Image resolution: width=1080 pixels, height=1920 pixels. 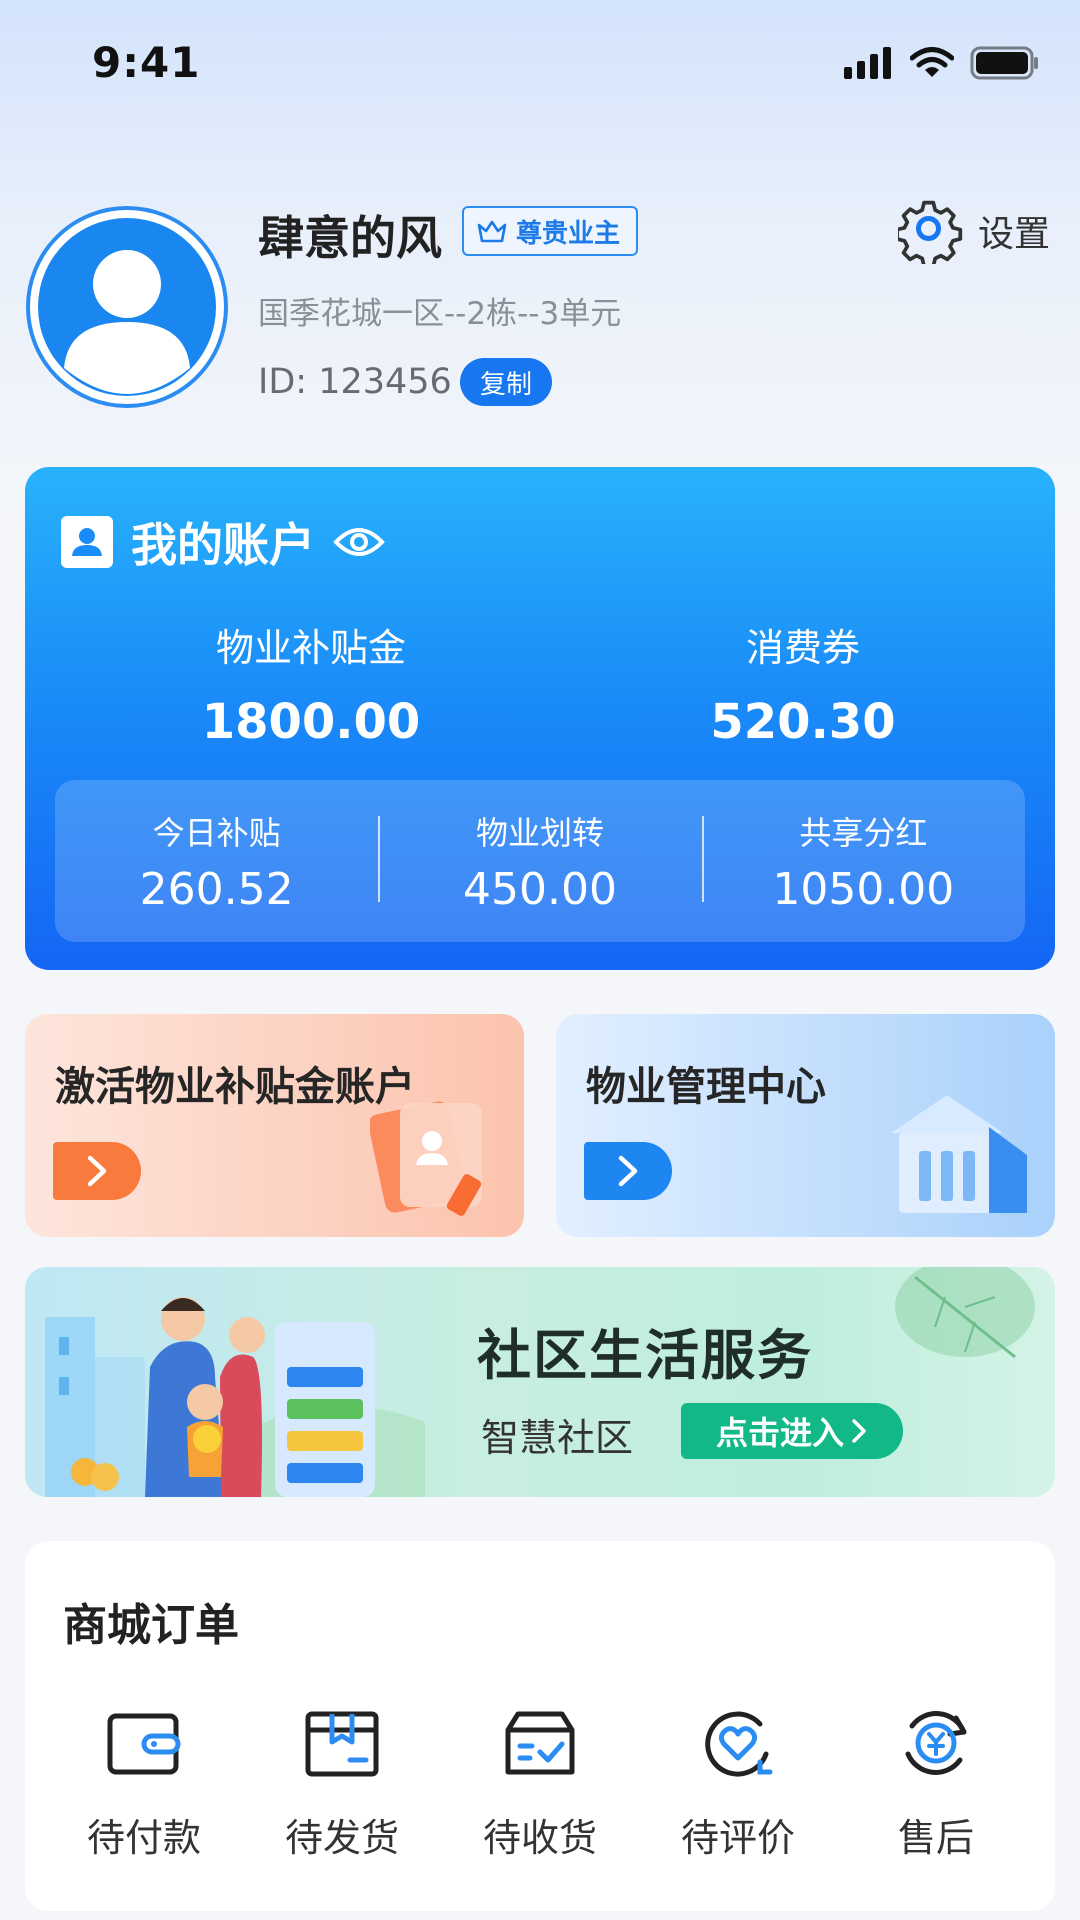 I want to click on status-icons, so click(x=942, y=63).